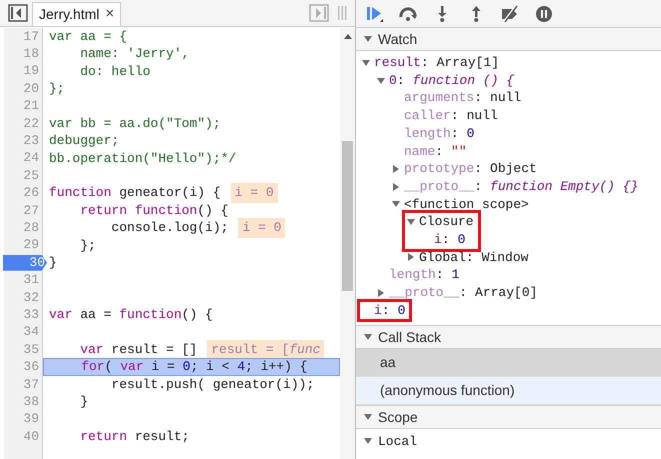 This screenshot has height=459, width=661. What do you see at coordinates (143, 159) in the screenshot?
I see `code-line: bb.operation("Hello");*/` at bounding box center [143, 159].